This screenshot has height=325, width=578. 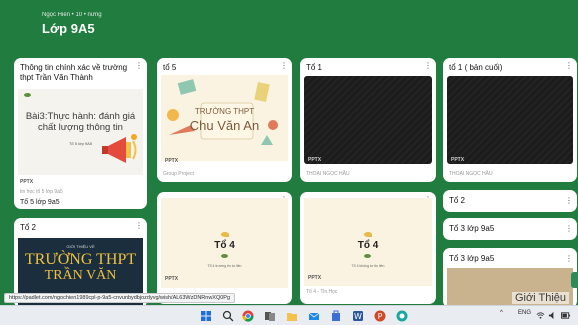 What do you see at coordinates (68, 28) in the screenshot?
I see `board-title: Lớp 9A5` at bounding box center [68, 28].